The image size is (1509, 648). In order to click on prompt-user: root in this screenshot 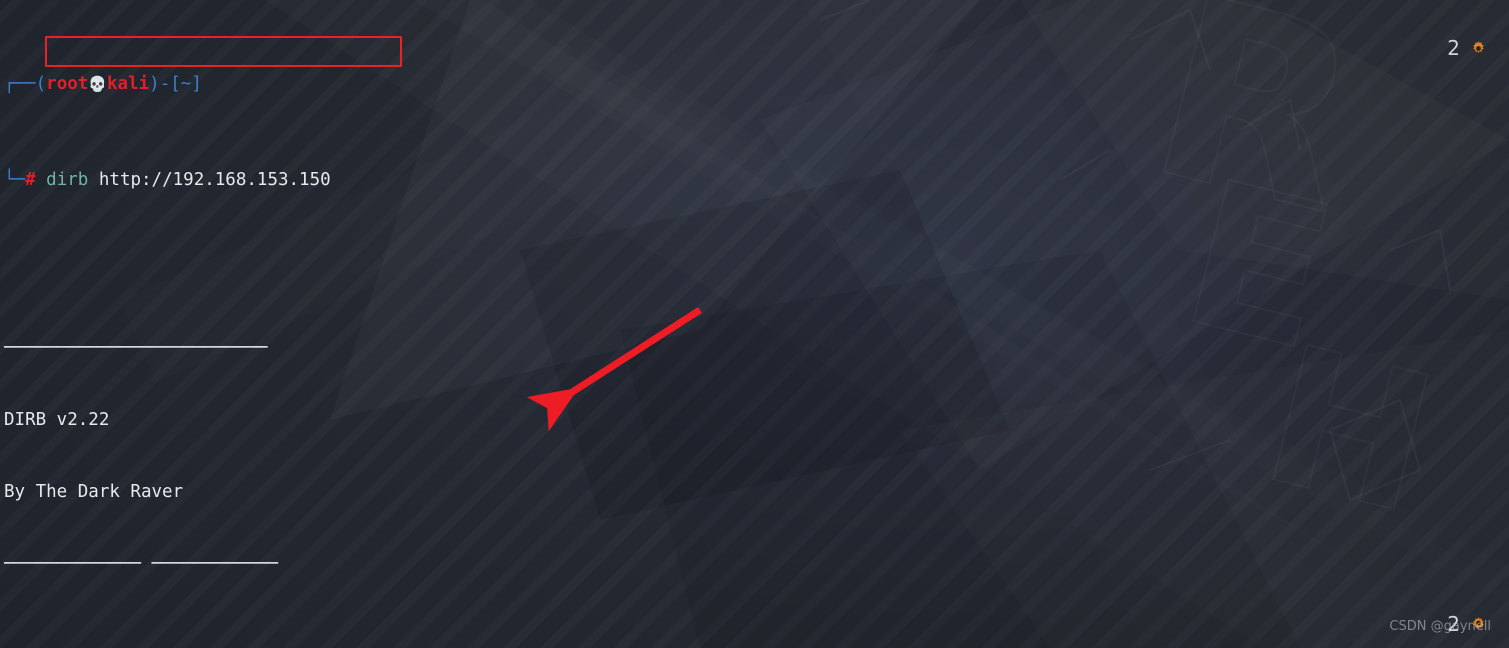, I will do `click(67, 84)`.